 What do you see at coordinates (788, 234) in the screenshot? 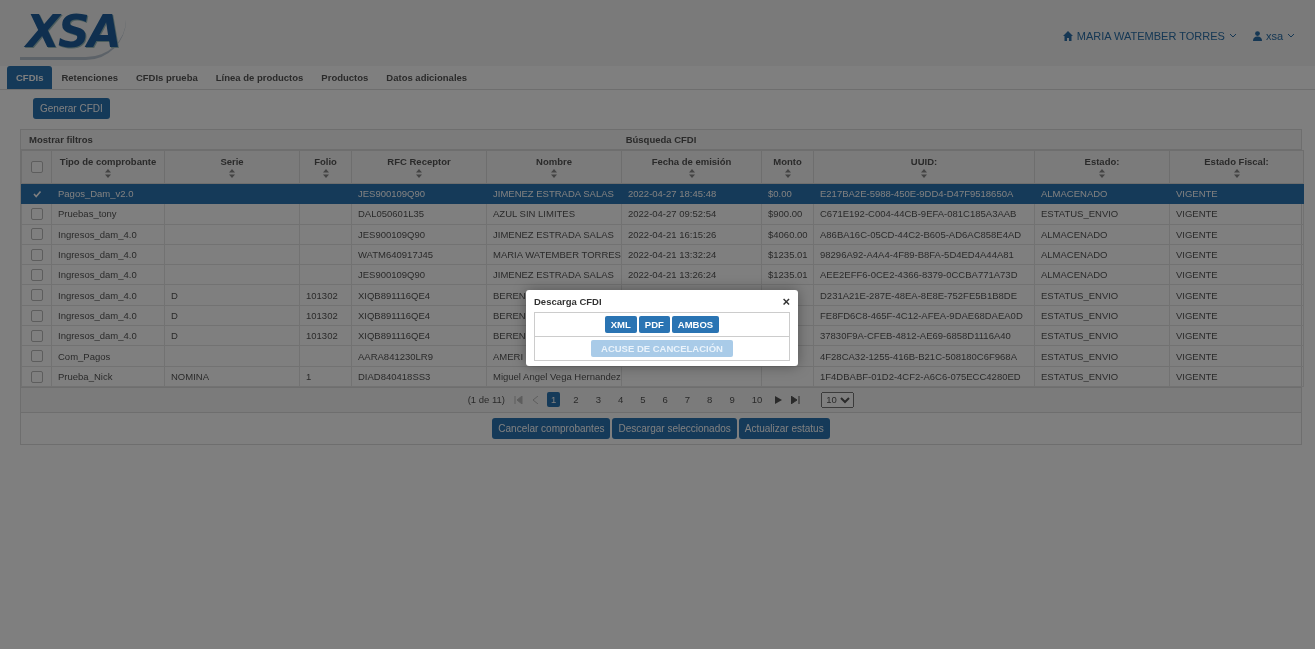
I see `table-cell: $4060.00` at bounding box center [788, 234].